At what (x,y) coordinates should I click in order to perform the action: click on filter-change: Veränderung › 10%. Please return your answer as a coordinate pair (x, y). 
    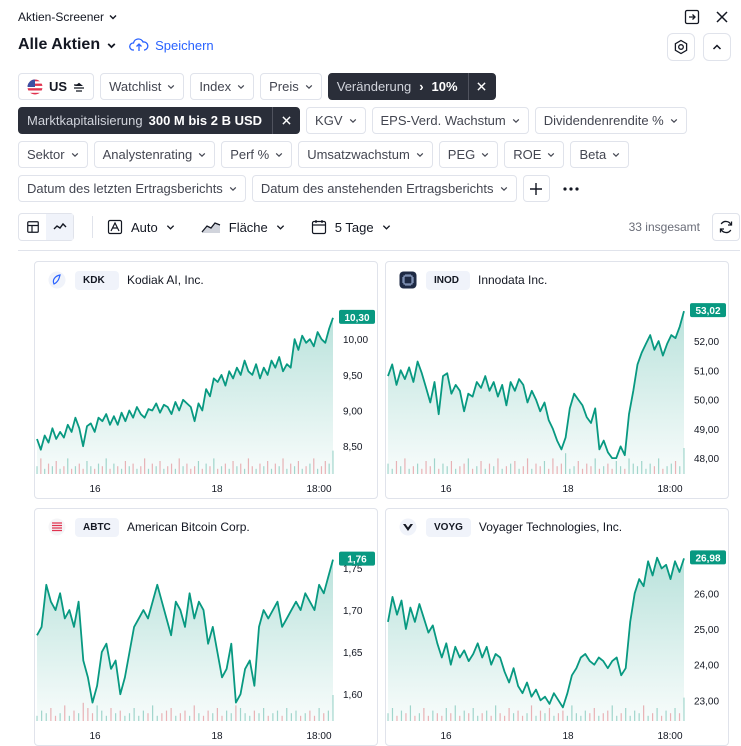
    Looking at the image, I should click on (411, 86).